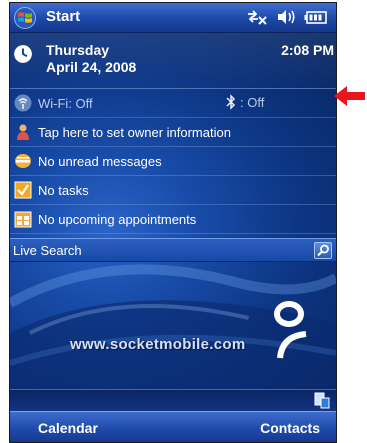 This screenshot has height=443, width=367. Describe the element at coordinates (91, 67) in the screenshot. I see `date-label: April 24, 2008` at that location.